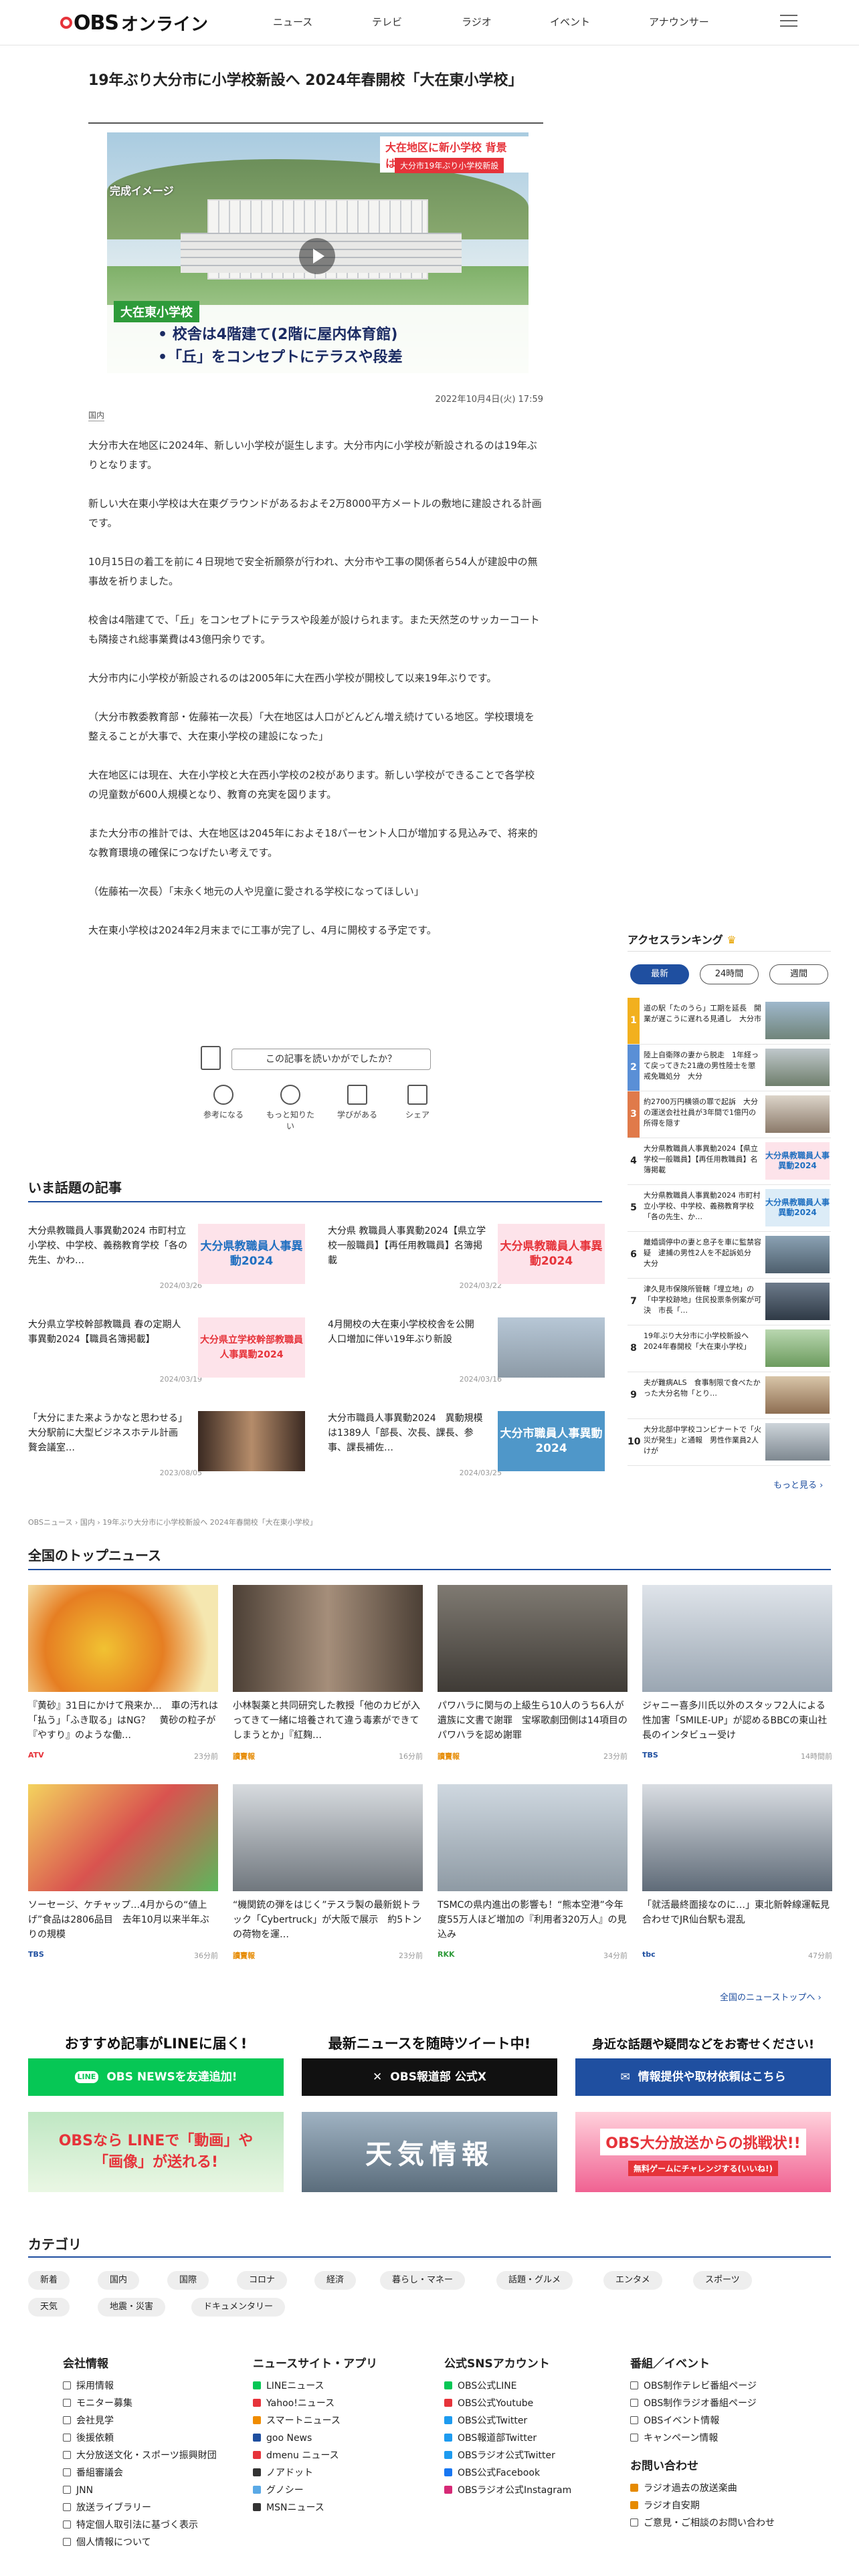 The width and height of the screenshot is (859, 2576). What do you see at coordinates (633, 2280) in the screenshot?
I see `category-chip: エンタメ` at bounding box center [633, 2280].